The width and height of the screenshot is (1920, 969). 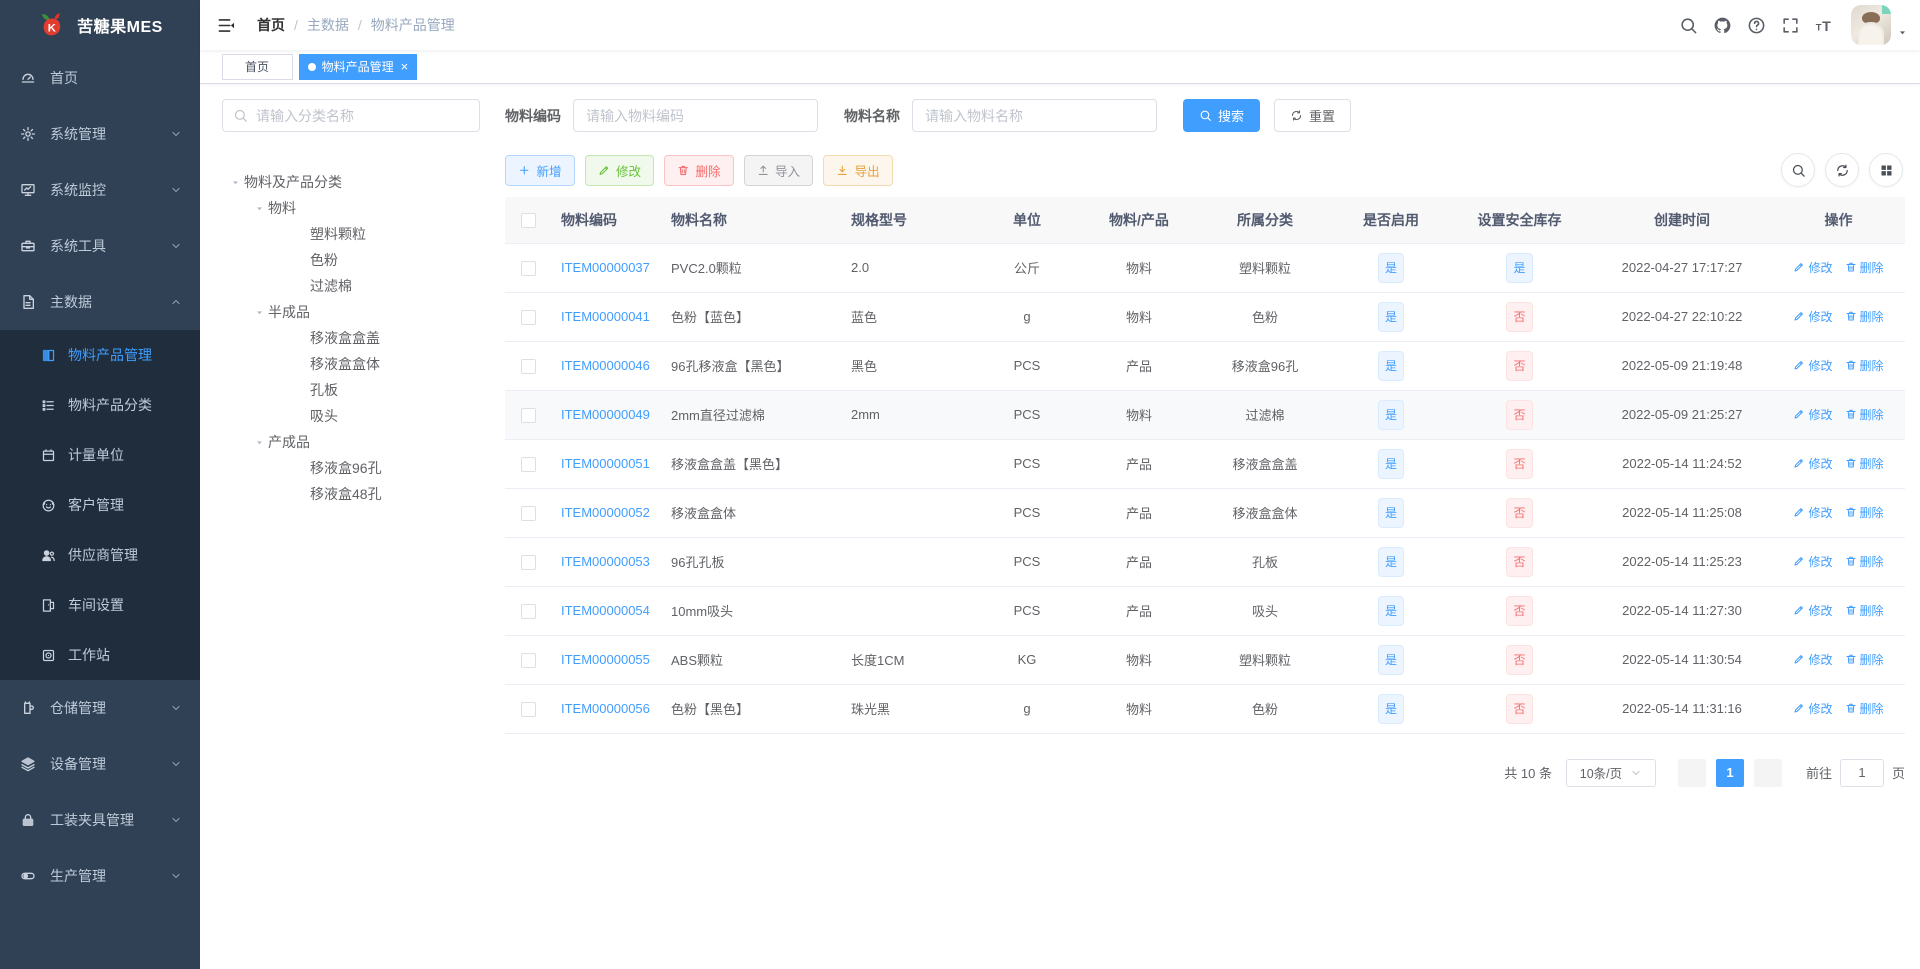 I want to click on material-code-link: ITEM00000052, so click(x=605, y=512).